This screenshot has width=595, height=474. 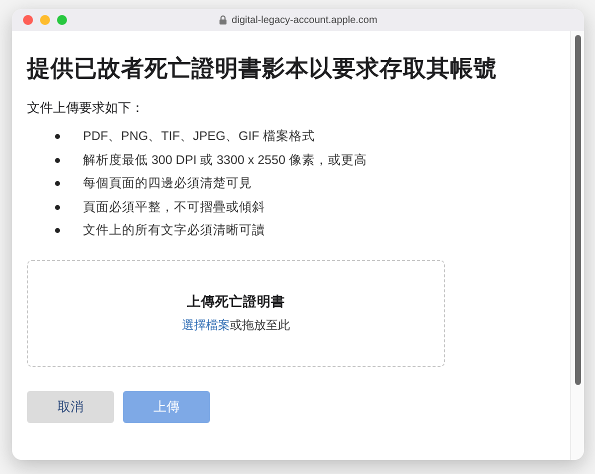 I want to click on drop-zone-title: 上傳死亡證明書, so click(x=236, y=301).